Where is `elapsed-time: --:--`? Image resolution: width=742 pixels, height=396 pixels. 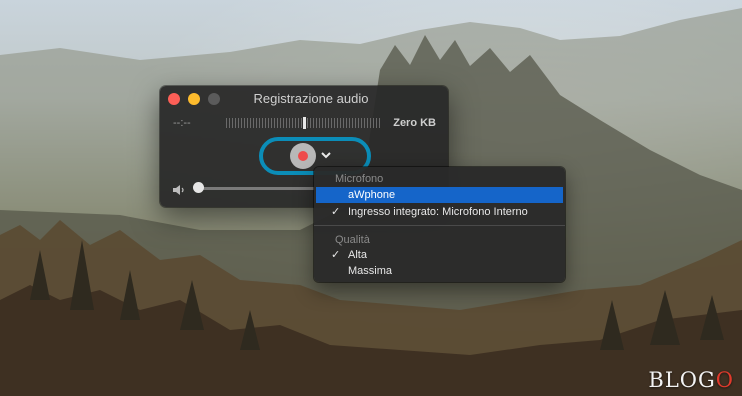 elapsed-time: --:-- is located at coordinates (182, 123).